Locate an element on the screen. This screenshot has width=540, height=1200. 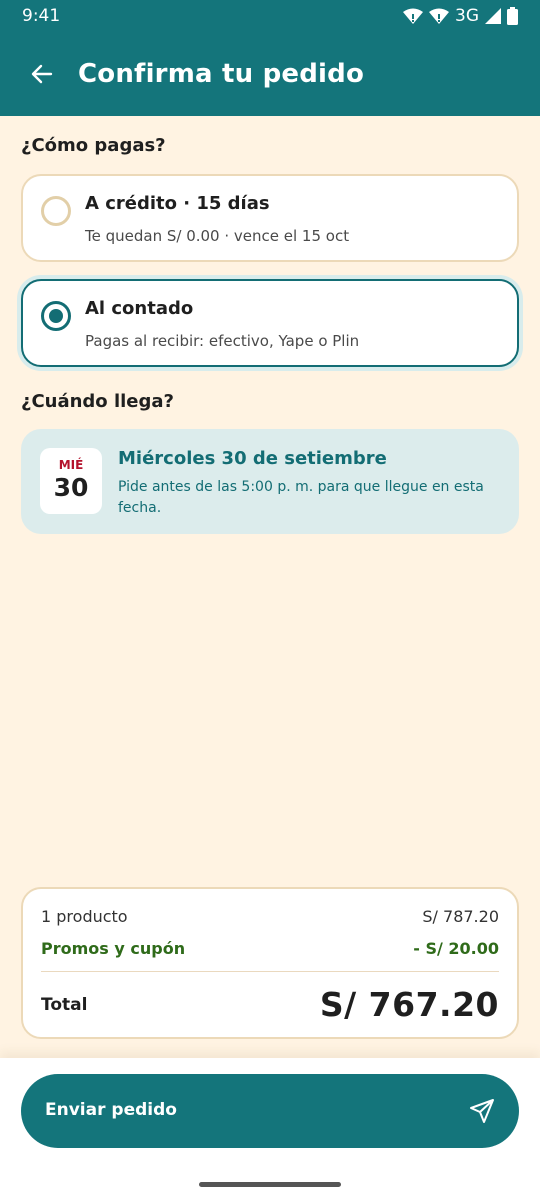
summary-row-promo: Promos y cupón - S/ 20.00 is located at coordinates (270, 948).